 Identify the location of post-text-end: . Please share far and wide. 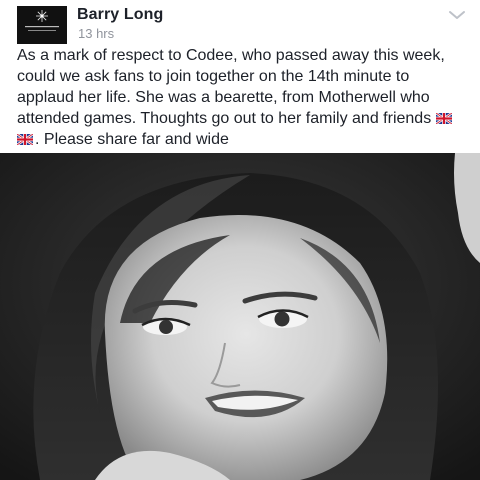
(132, 139).